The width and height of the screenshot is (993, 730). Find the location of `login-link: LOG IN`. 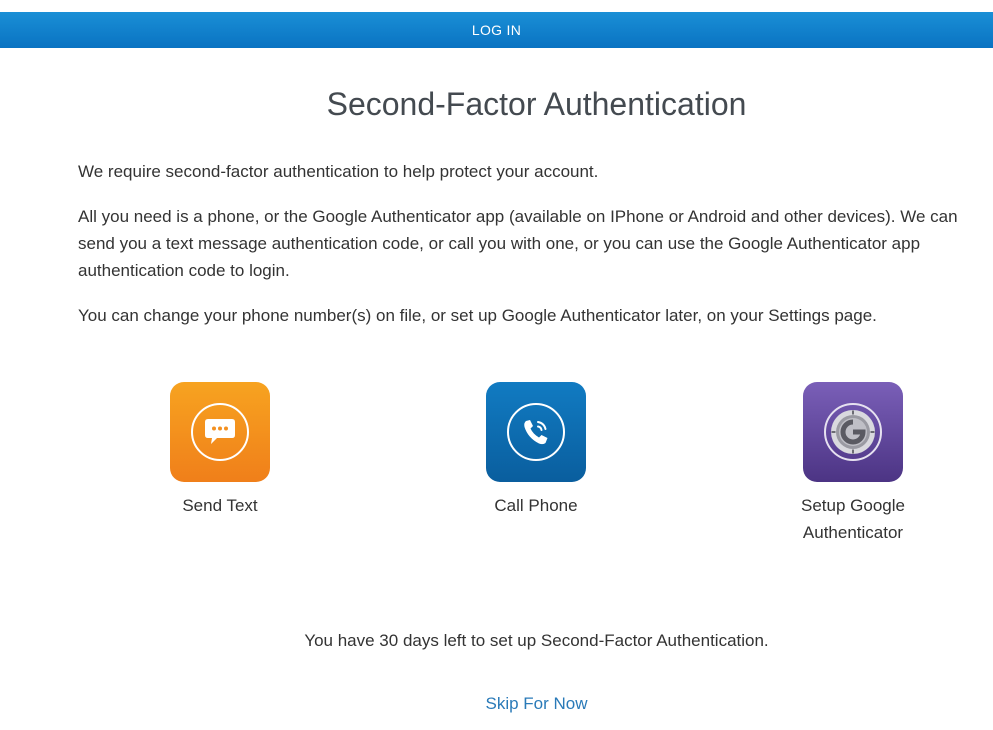

login-link: LOG IN is located at coordinates (496, 30).